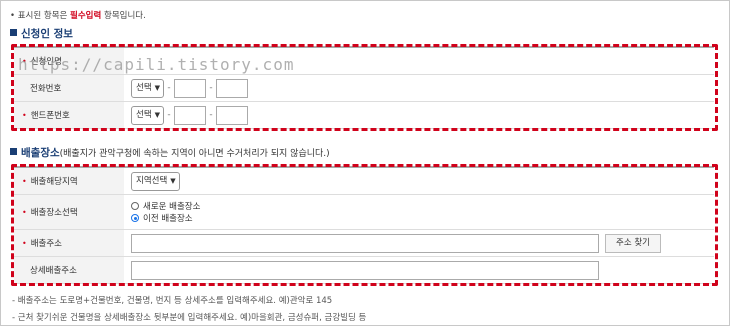 The width and height of the screenshot is (730, 326). I want to click on applicant-section-title: 신청인 정보, so click(41, 33).